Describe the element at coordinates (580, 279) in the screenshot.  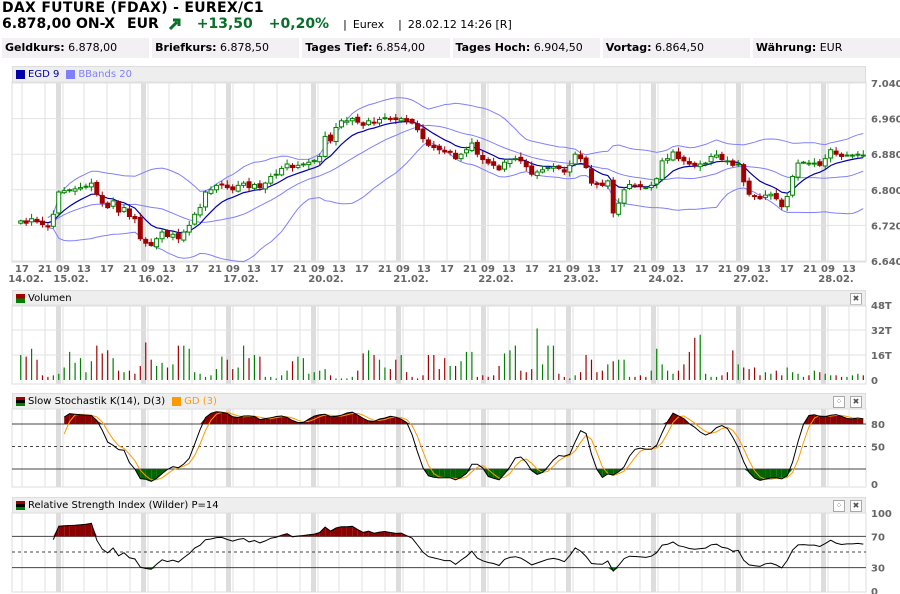
I see `date-label: 23.02.` at that location.